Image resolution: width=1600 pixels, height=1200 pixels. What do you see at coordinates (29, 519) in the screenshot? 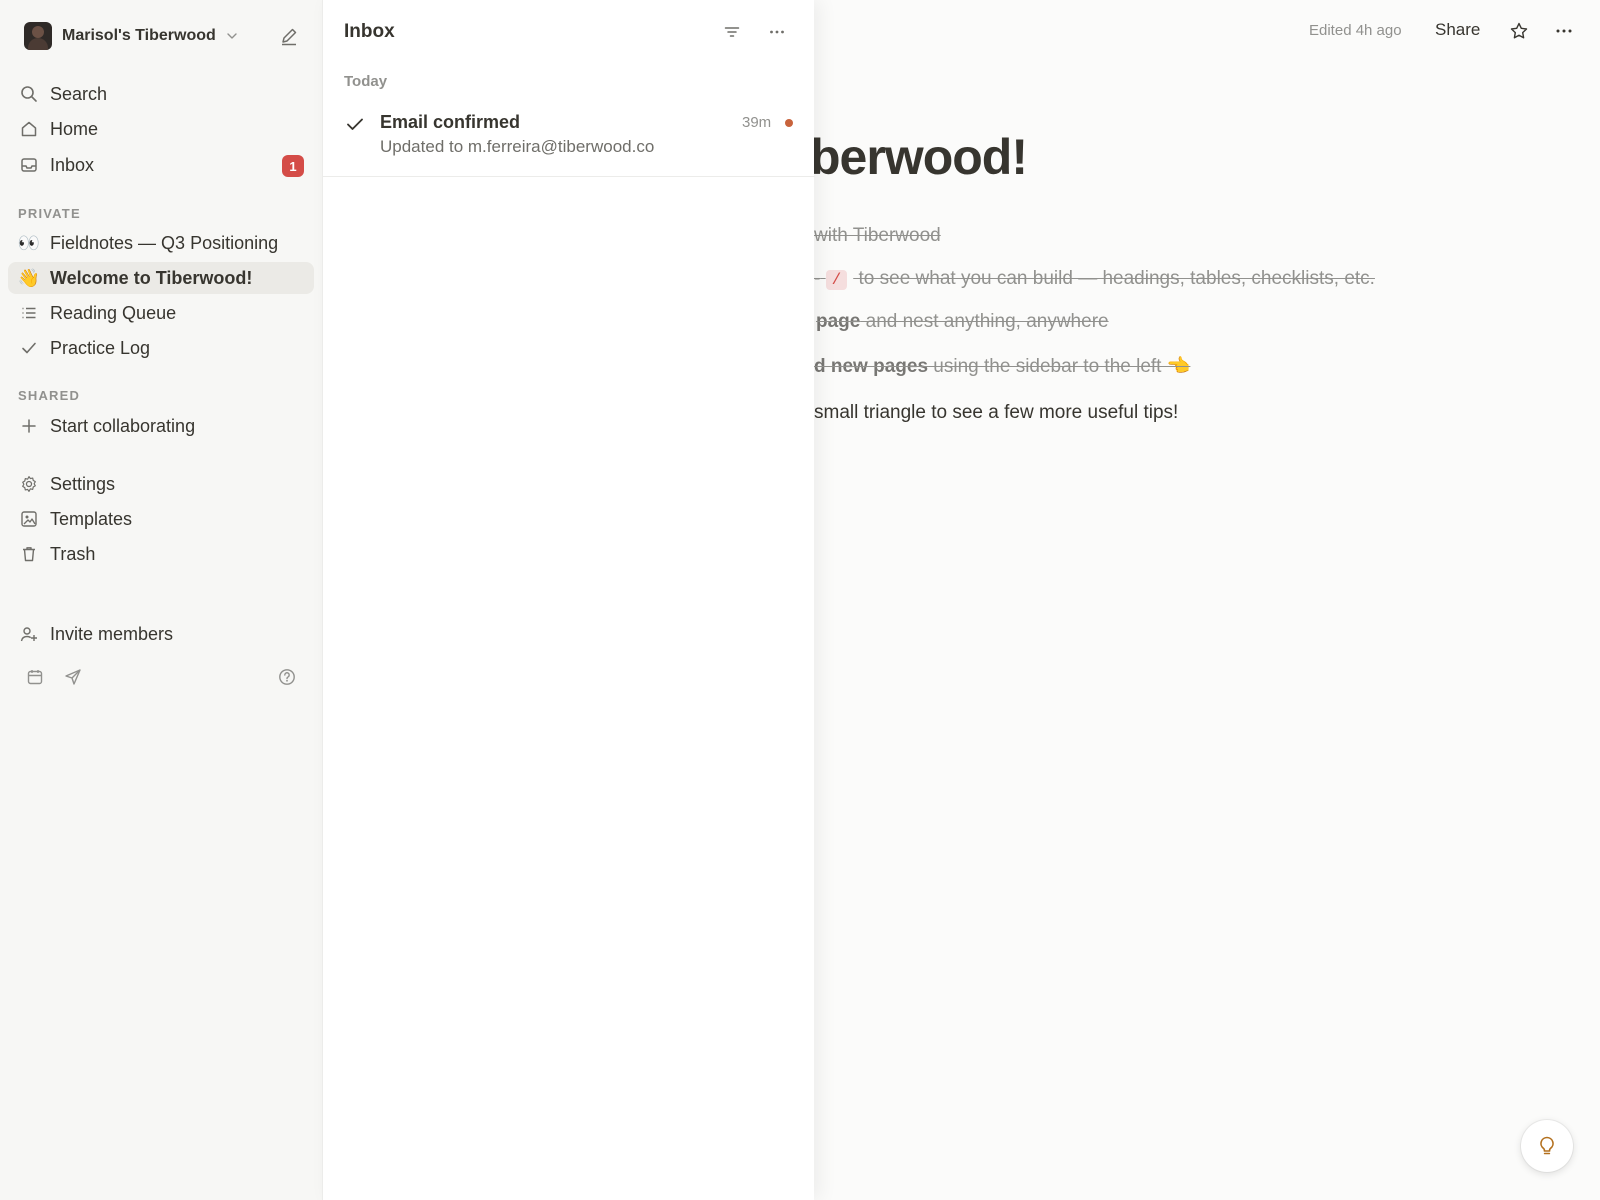
I see `templates-icon` at bounding box center [29, 519].